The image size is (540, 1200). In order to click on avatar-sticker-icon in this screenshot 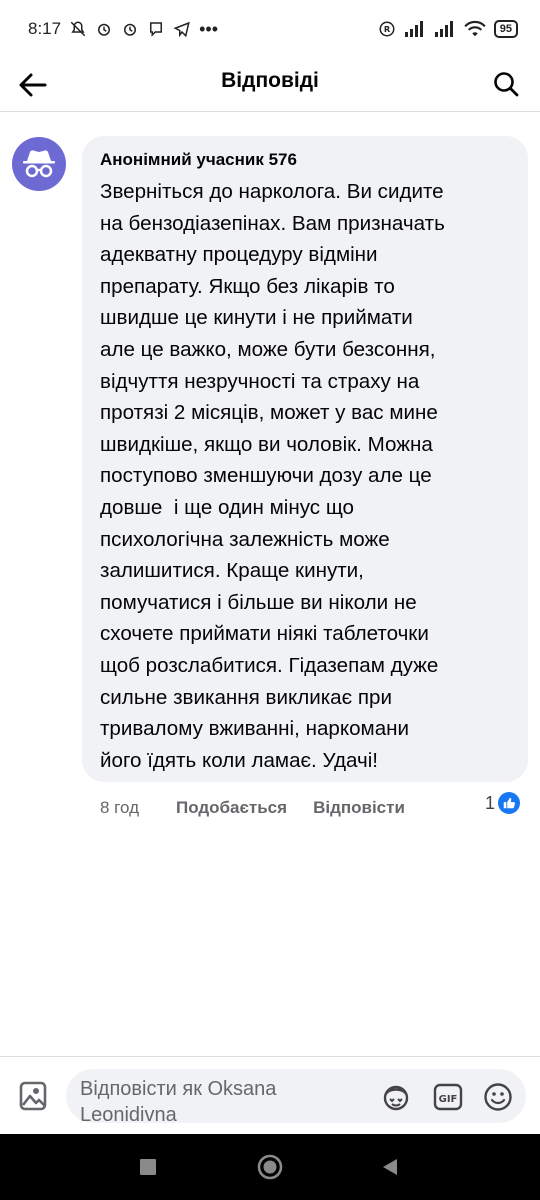, I will do `click(396, 1098)`.